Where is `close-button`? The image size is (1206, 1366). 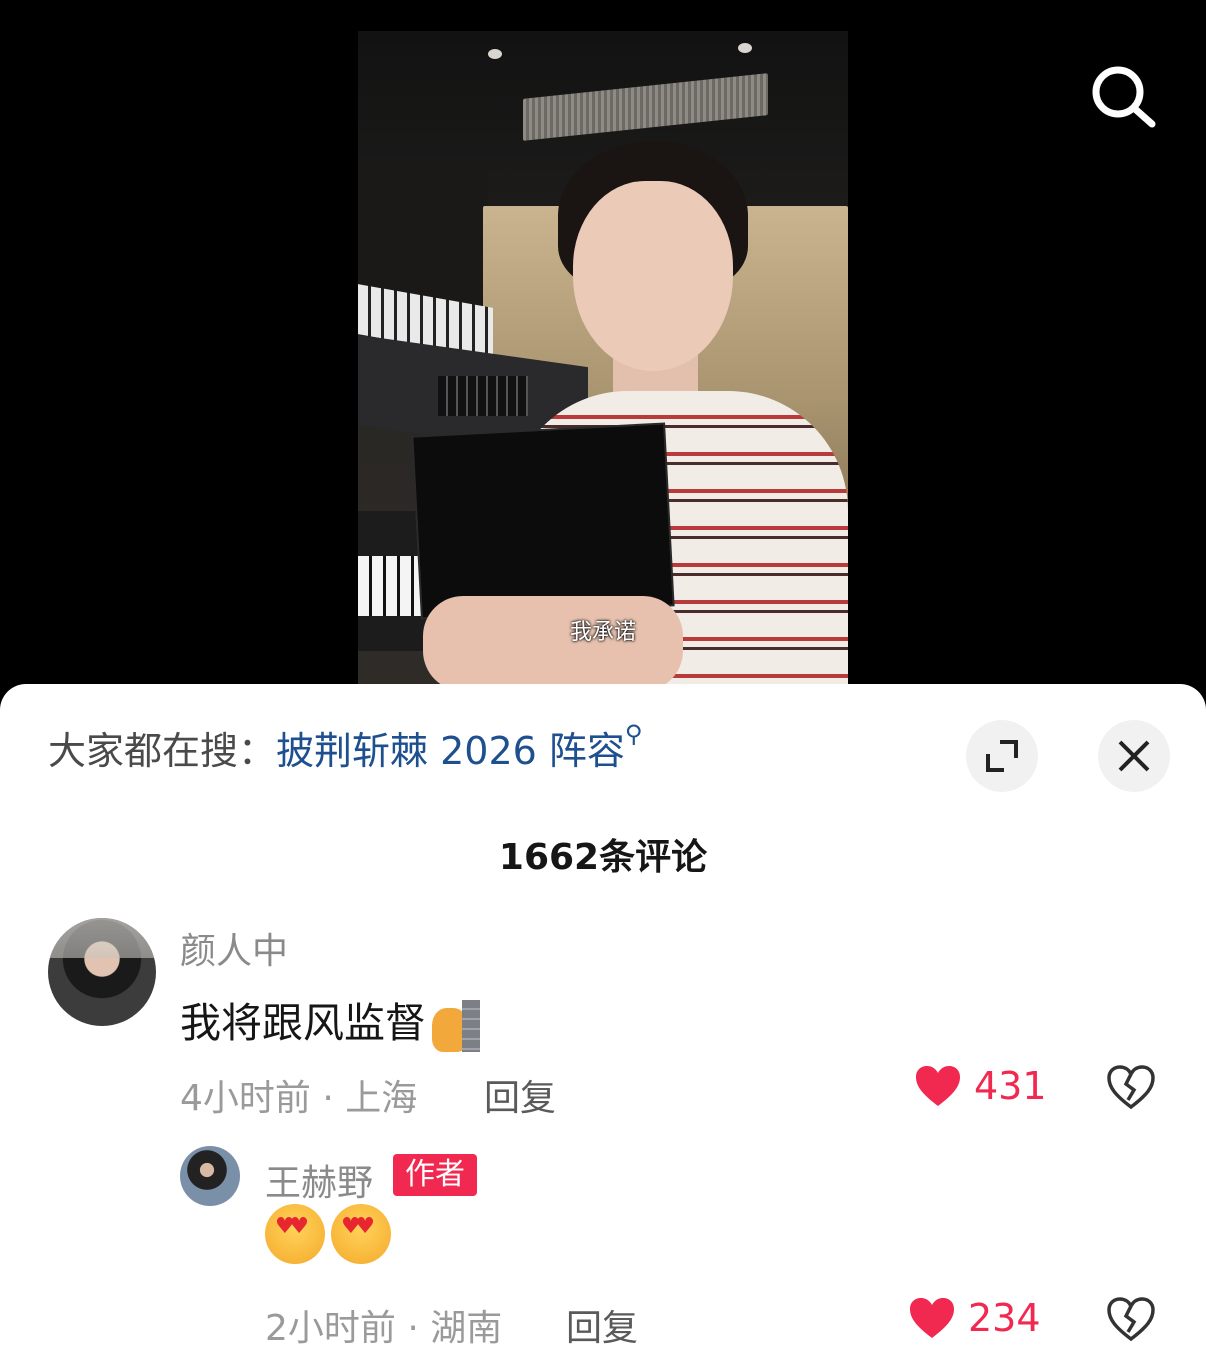
close-button is located at coordinates (1134, 756).